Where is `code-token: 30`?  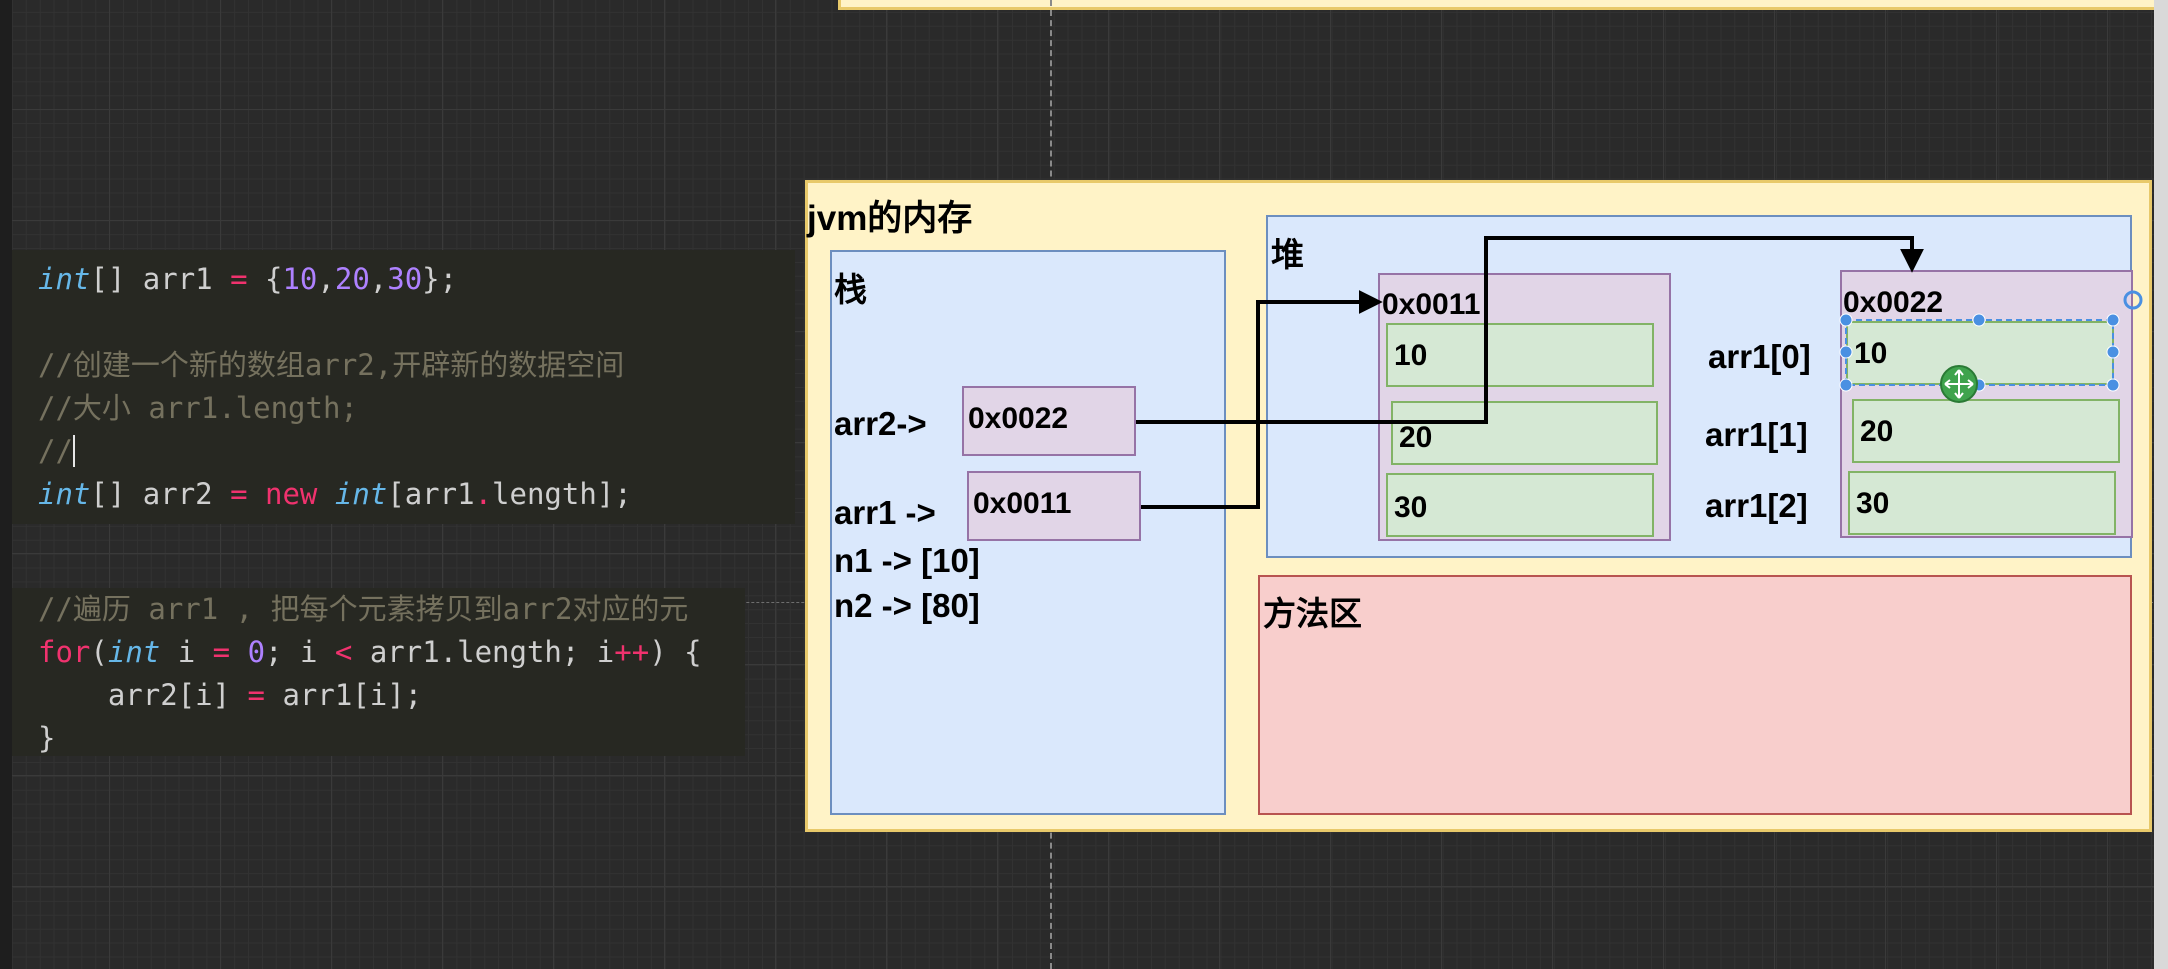
code-token: 30 is located at coordinates (405, 279).